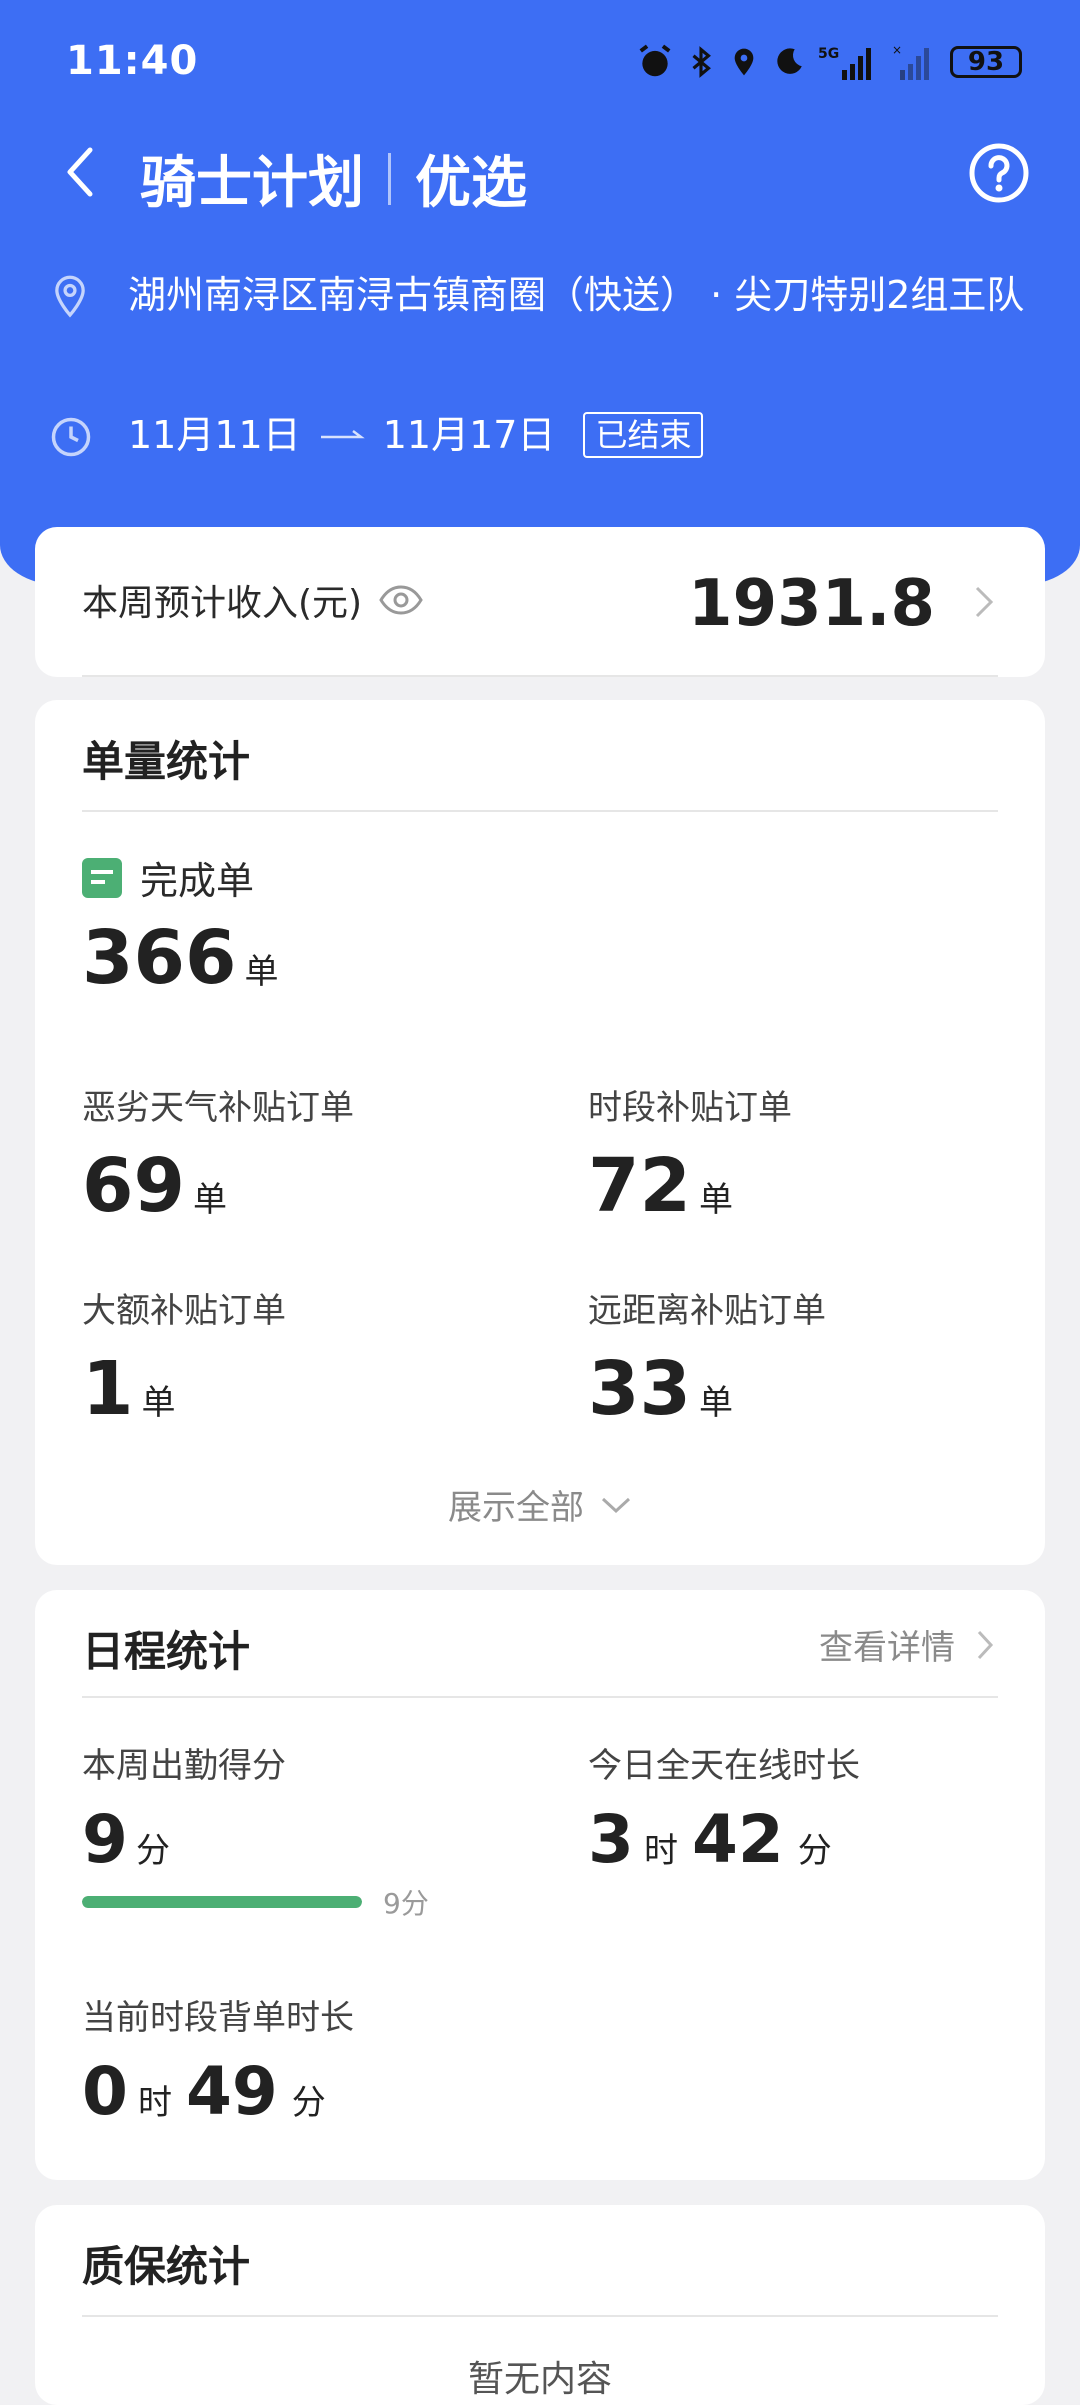 The height and width of the screenshot is (2405, 1080). What do you see at coordinates (252, 183) in the screenshot?
I see `title-main: 骑士计划` at bounding box center [252, 183].